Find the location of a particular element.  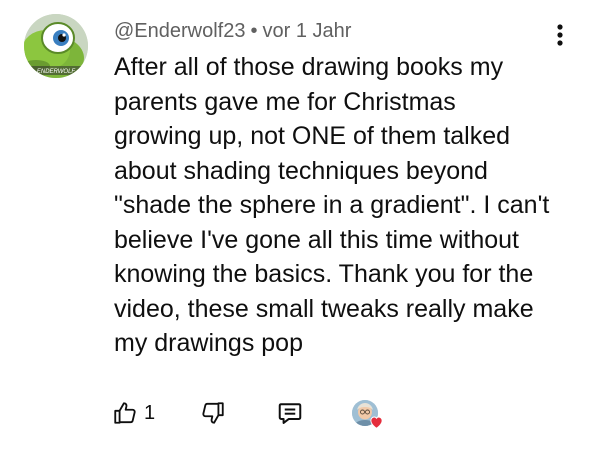

more-actions-button is located at coordinates (560, 35).